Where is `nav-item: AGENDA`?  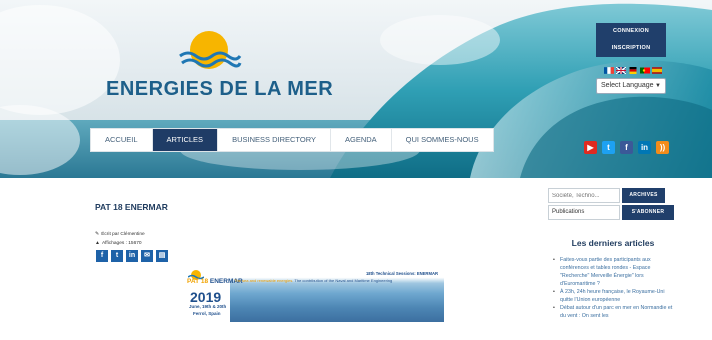
nav-item: AGENDA is located at coordinates (361, 140).